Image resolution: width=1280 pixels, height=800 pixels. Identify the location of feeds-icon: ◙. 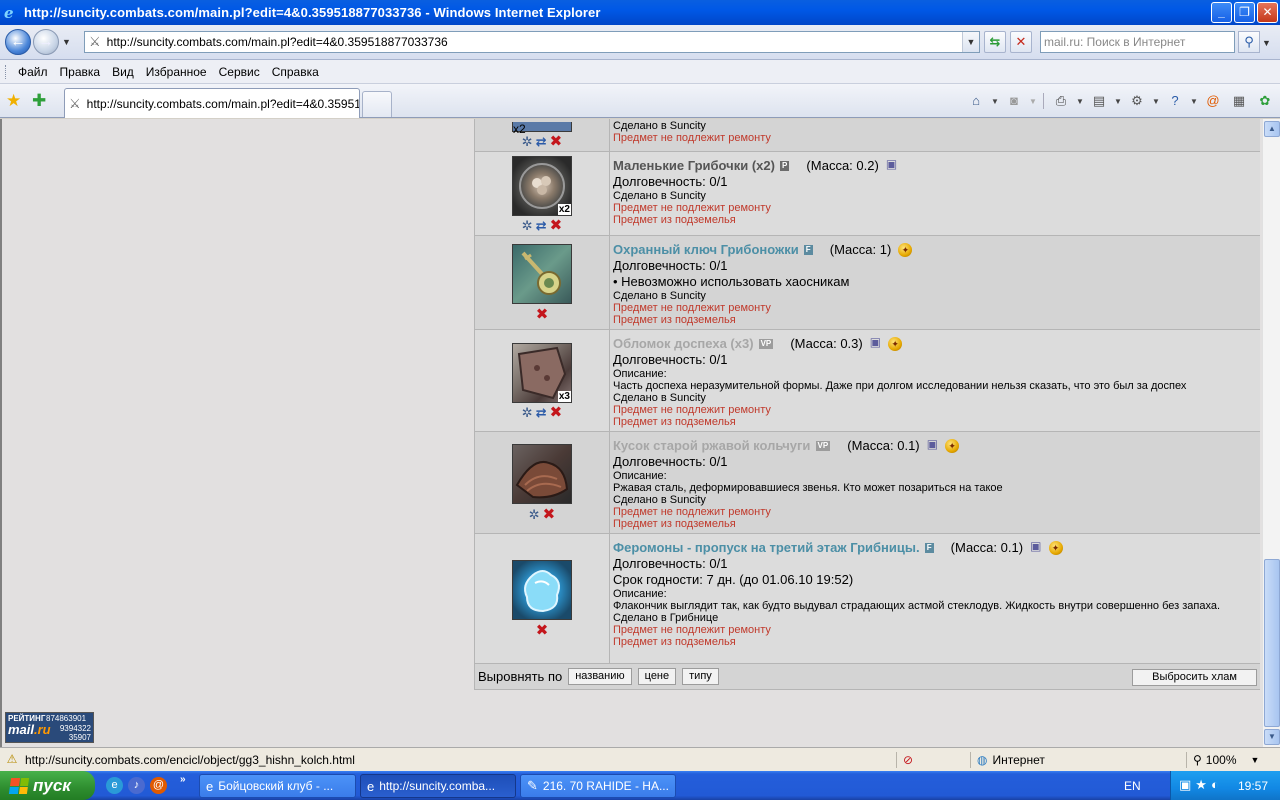
(1014, 101).